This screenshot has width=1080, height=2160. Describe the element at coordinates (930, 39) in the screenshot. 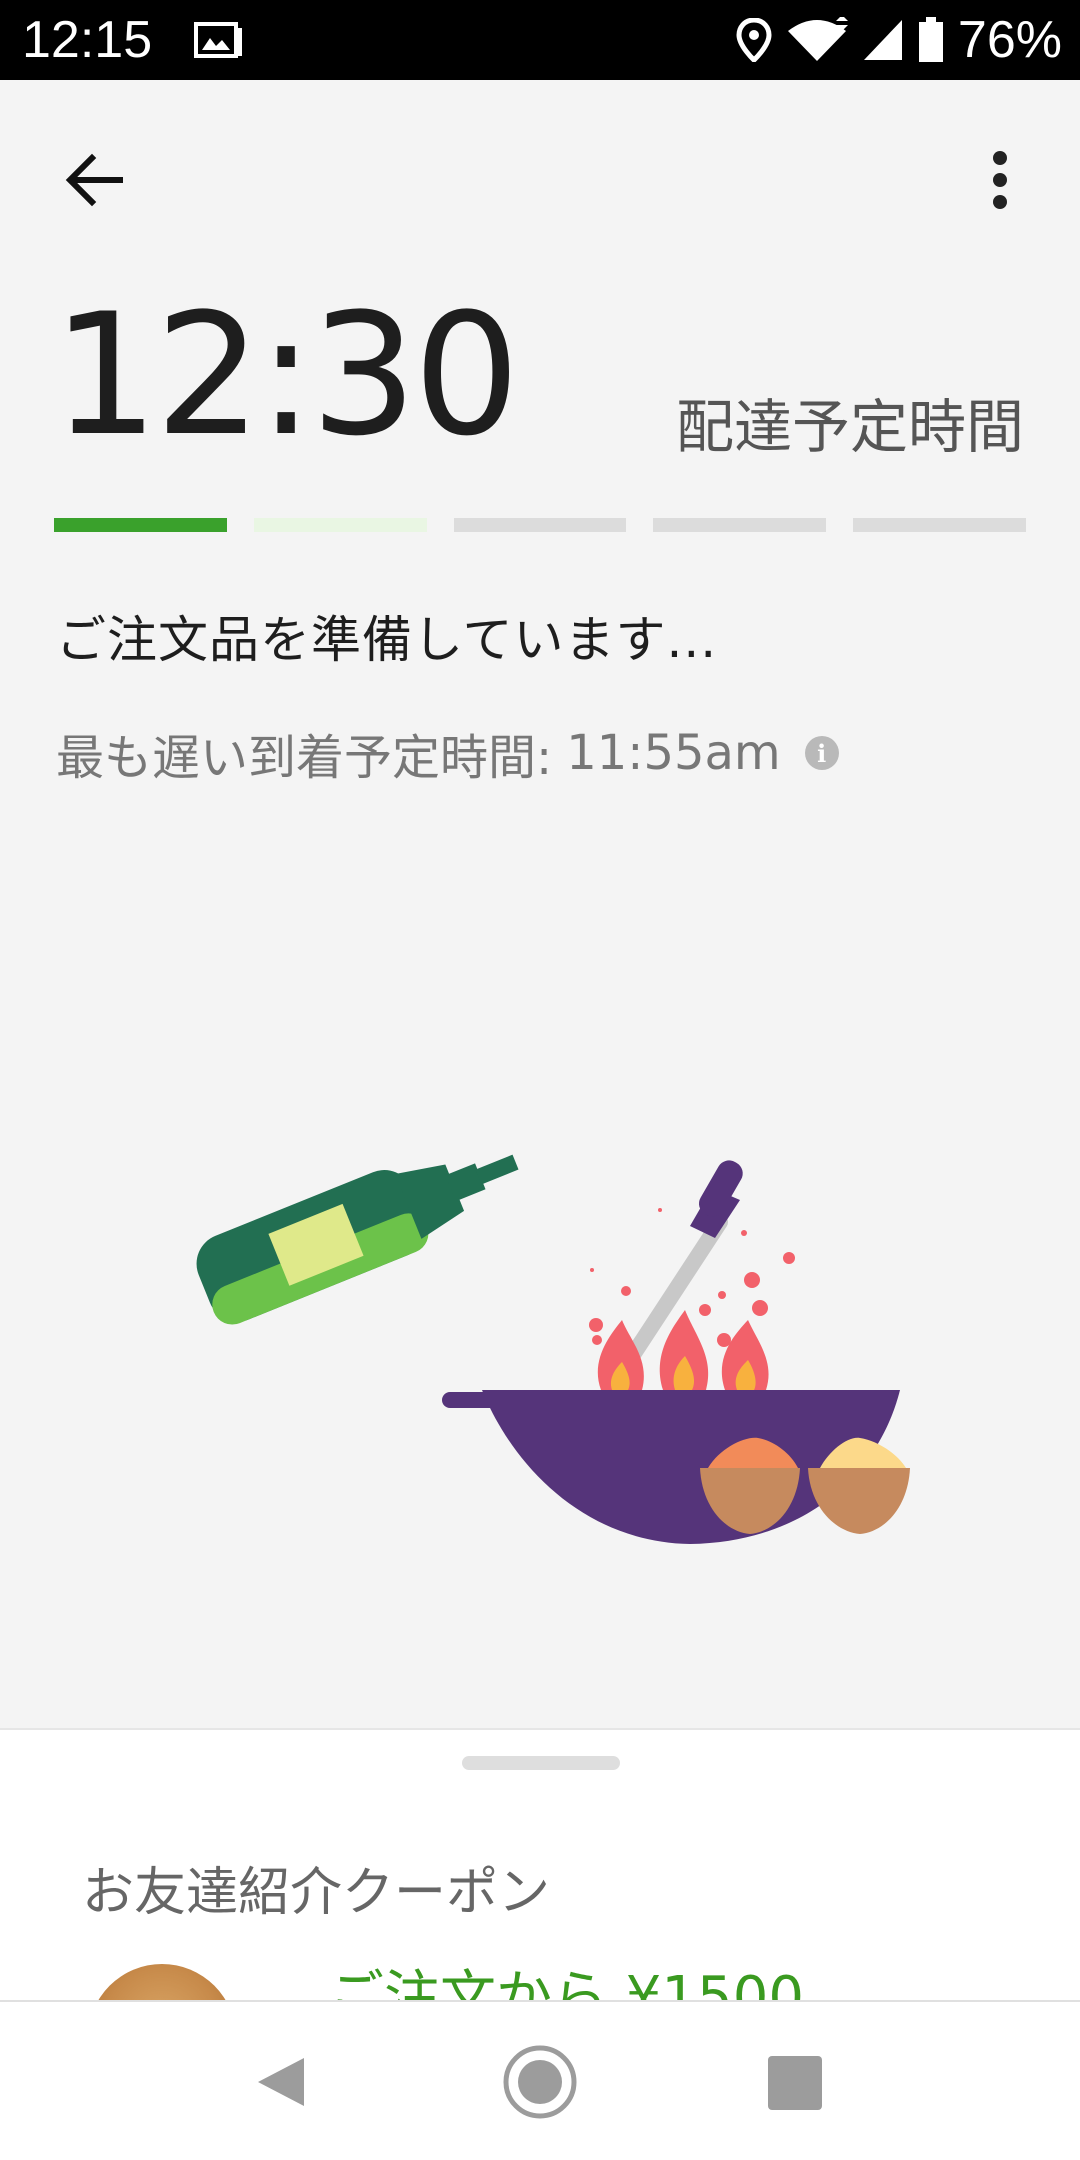

I see `battery-icon` at that location.